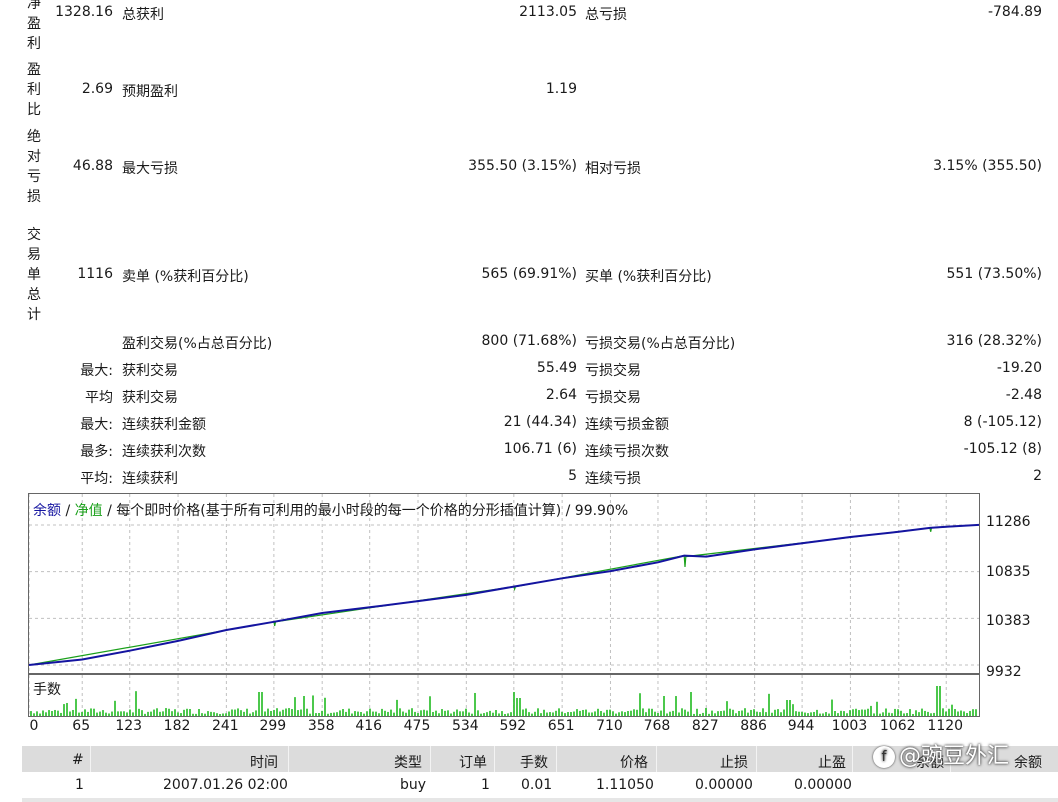 This screenshot has height=802, width=1058. I want to click on avg-consecutive-losses-label: 连续亏损, so click(613, 479).